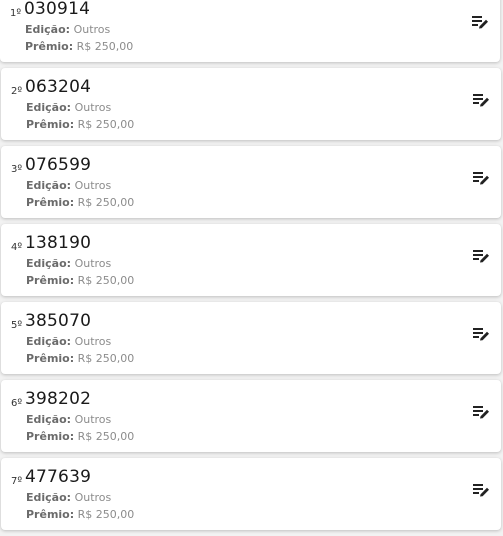 The height and width of the screenshot is (536, 503). What do you see at coordinates (16, 13) in the screenshot?
I see `result-position: 1º` at bounding box center [16, 13].